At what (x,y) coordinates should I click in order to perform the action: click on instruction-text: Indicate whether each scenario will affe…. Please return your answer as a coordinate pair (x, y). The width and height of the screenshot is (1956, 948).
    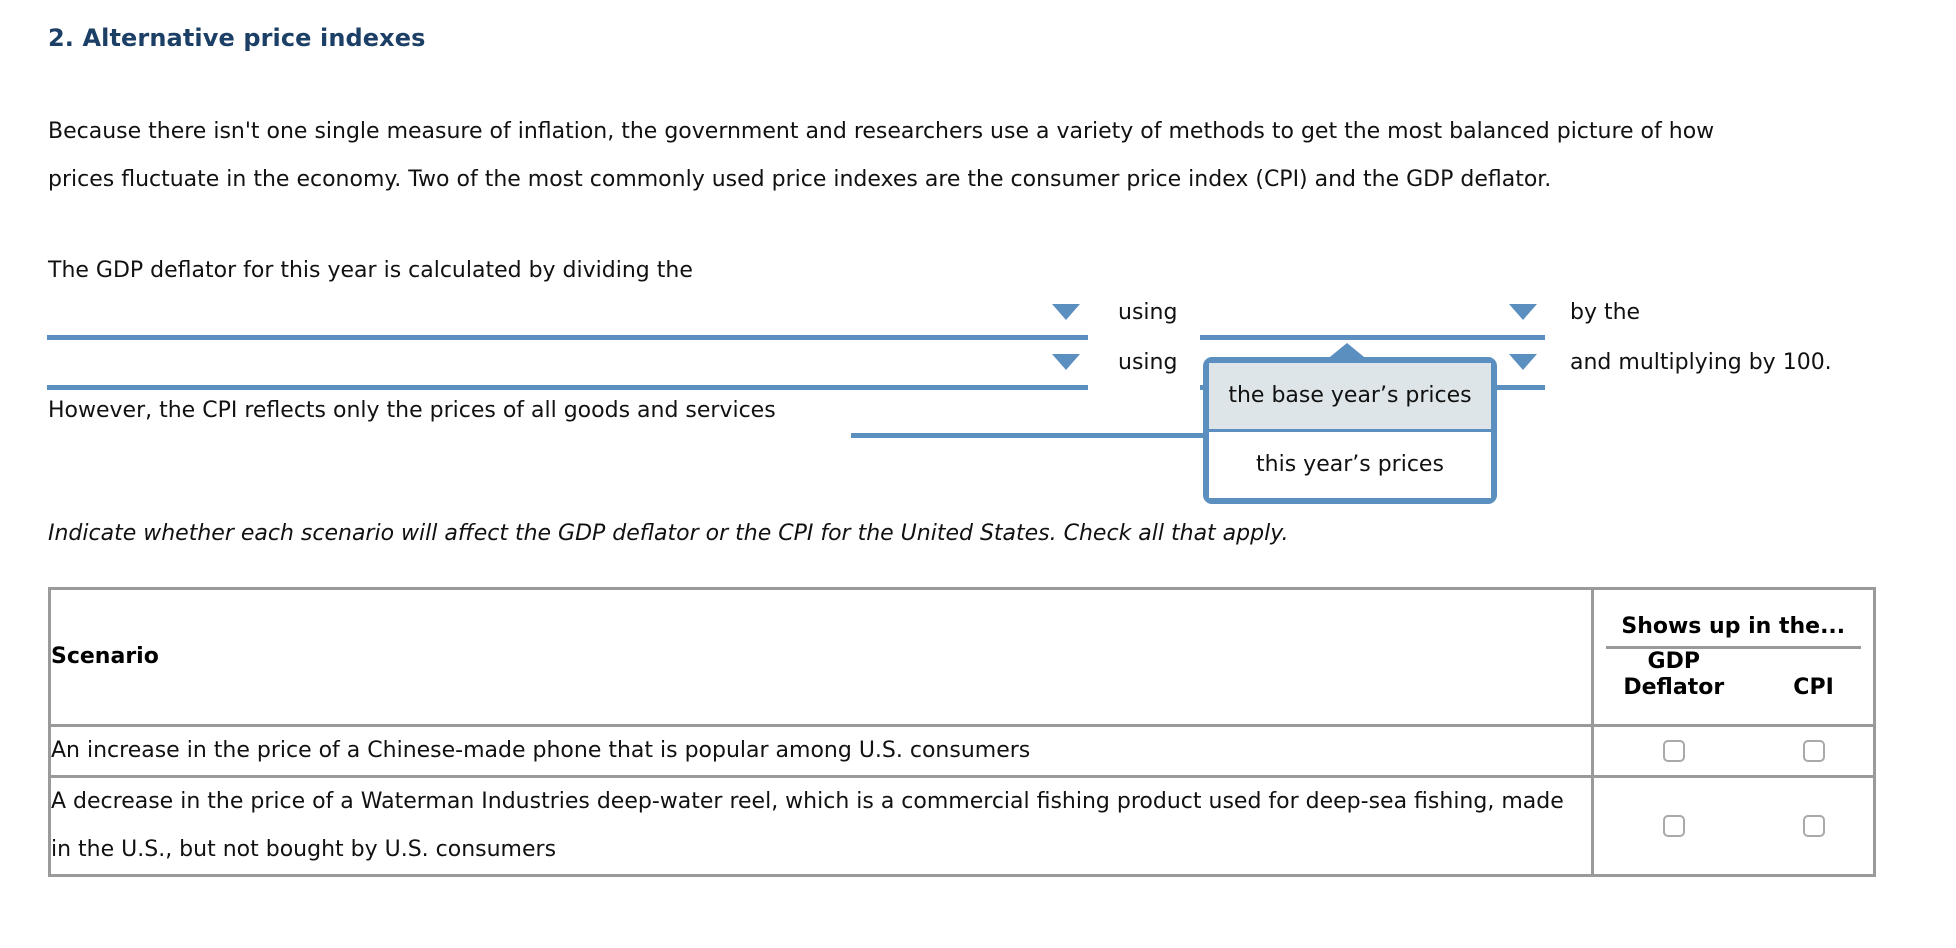
    Looking at the image, I should click on (668, 533).